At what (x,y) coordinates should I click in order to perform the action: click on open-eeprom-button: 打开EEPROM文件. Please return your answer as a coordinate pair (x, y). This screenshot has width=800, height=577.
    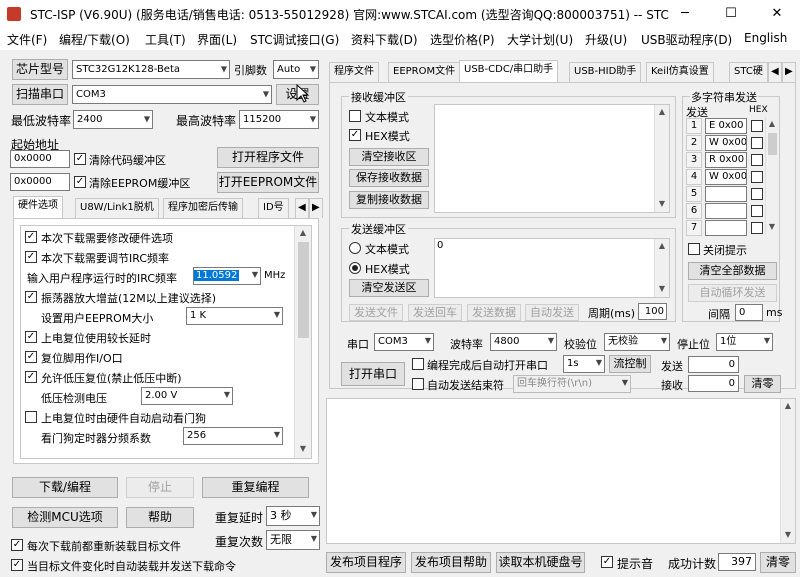
    Looking at the image, I should click on (268, 182).